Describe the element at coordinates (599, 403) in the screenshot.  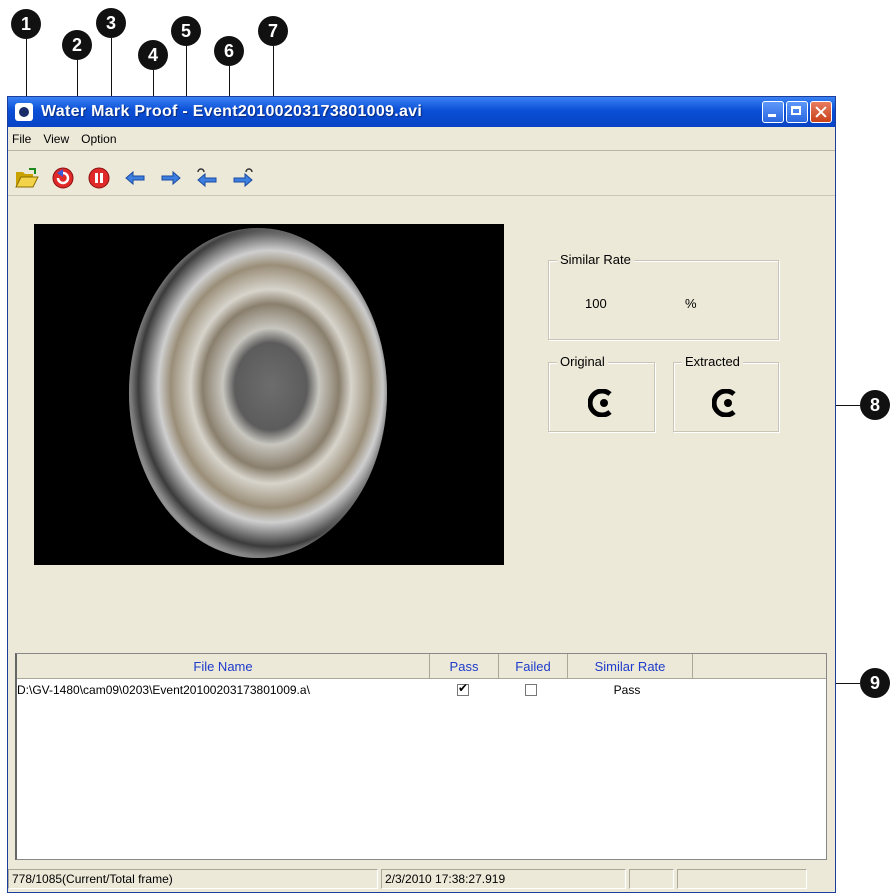
I see `original-watermark-logo` at that location.